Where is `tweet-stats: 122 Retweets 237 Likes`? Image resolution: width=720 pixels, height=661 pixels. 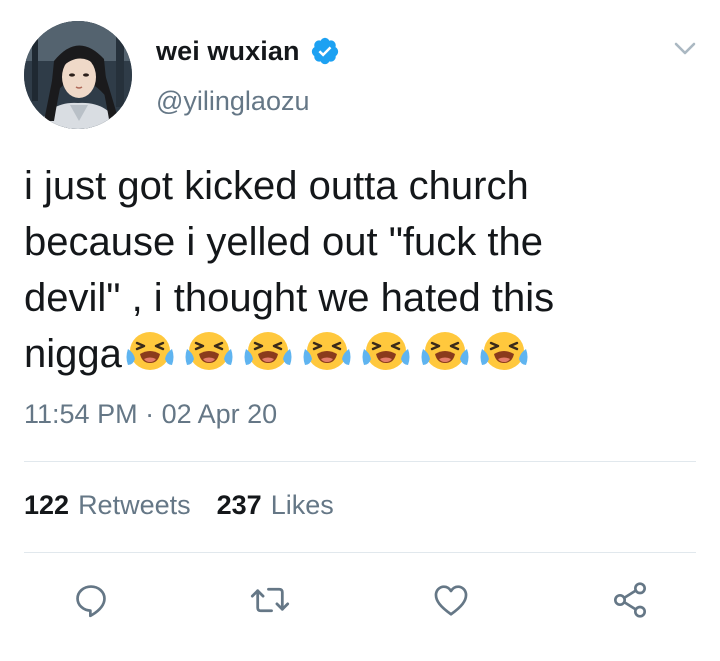 tweet-stats: 122 Retweets 237 Likes is located at coordinates (192, 505).